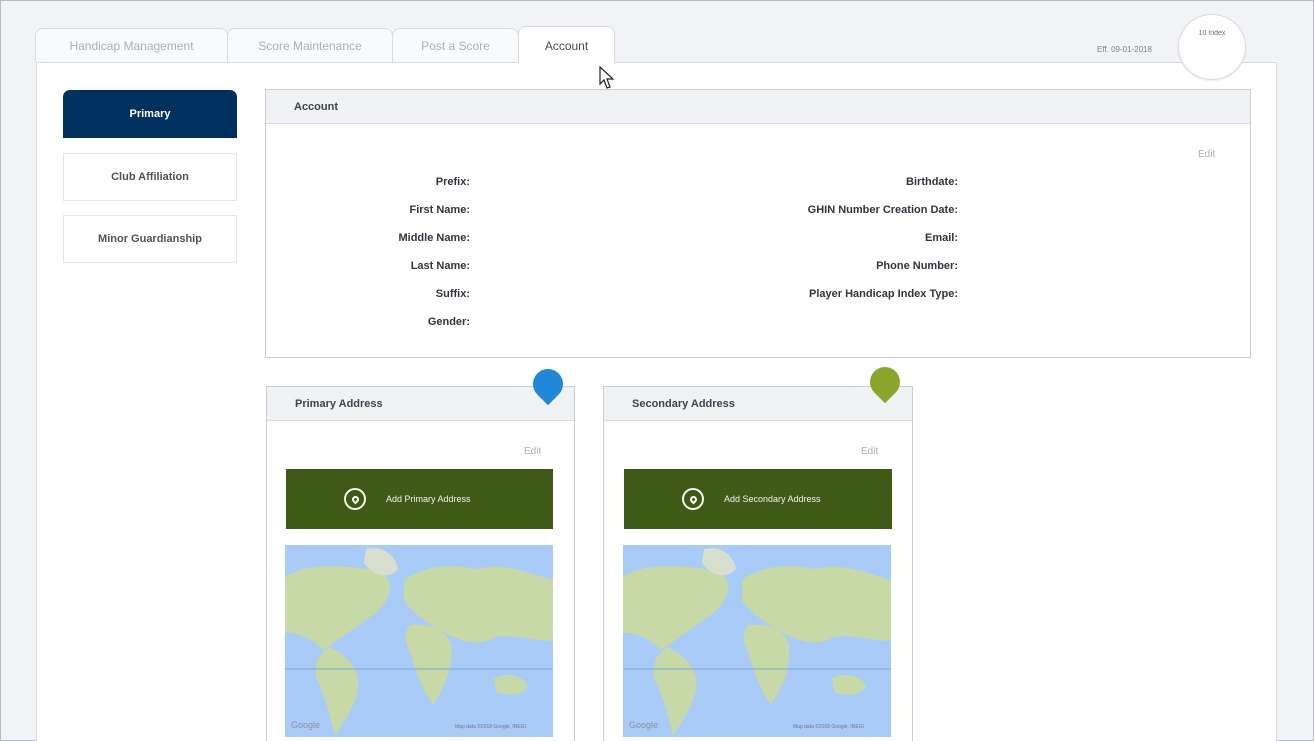 Image resolution: width=1314 pixels, height=741 pixels. What do you see at coordinates (869, 451) in the screenshot?
I see `secondary-address-edit-link: Edit` at bounding box center [869, 451].